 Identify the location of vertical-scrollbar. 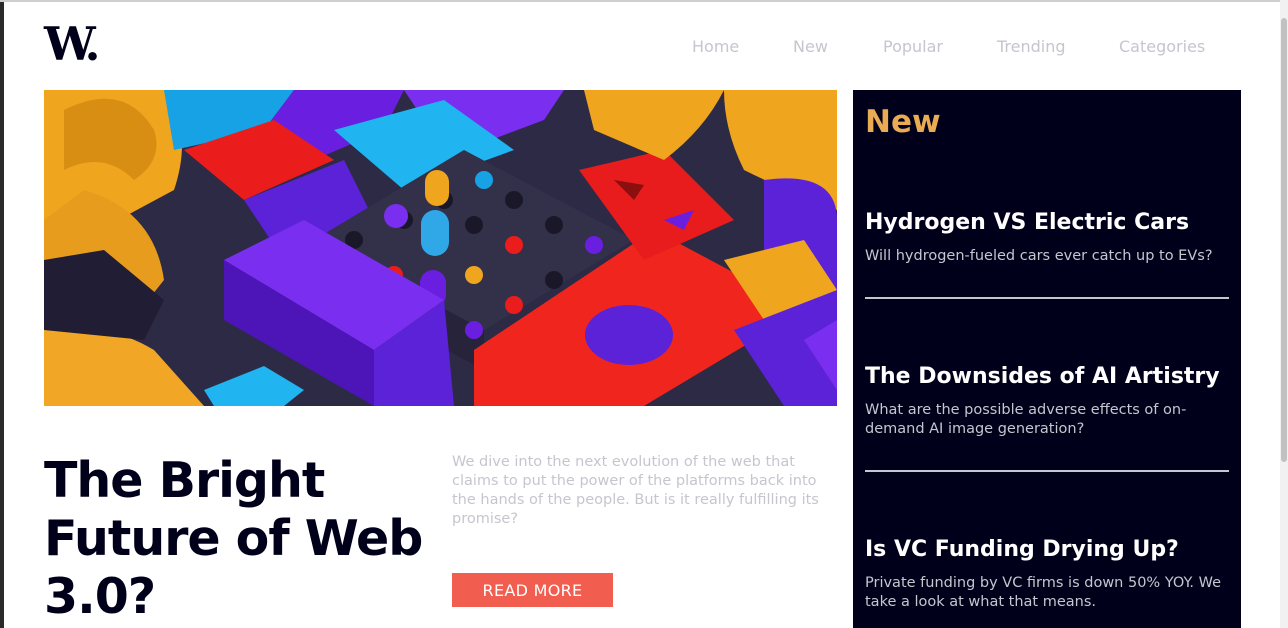
(1284, 314).